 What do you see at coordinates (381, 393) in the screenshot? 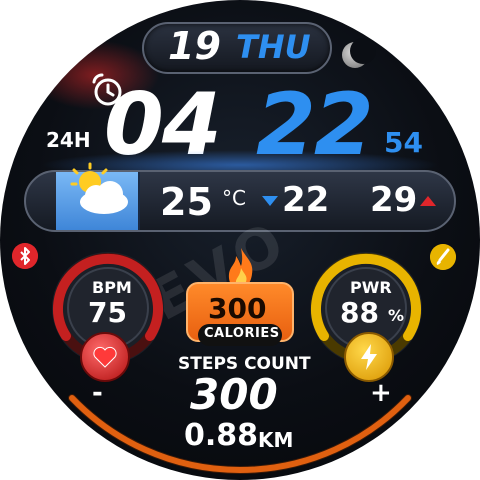
I see `plus-button: +` at bounding box center [381, 393].